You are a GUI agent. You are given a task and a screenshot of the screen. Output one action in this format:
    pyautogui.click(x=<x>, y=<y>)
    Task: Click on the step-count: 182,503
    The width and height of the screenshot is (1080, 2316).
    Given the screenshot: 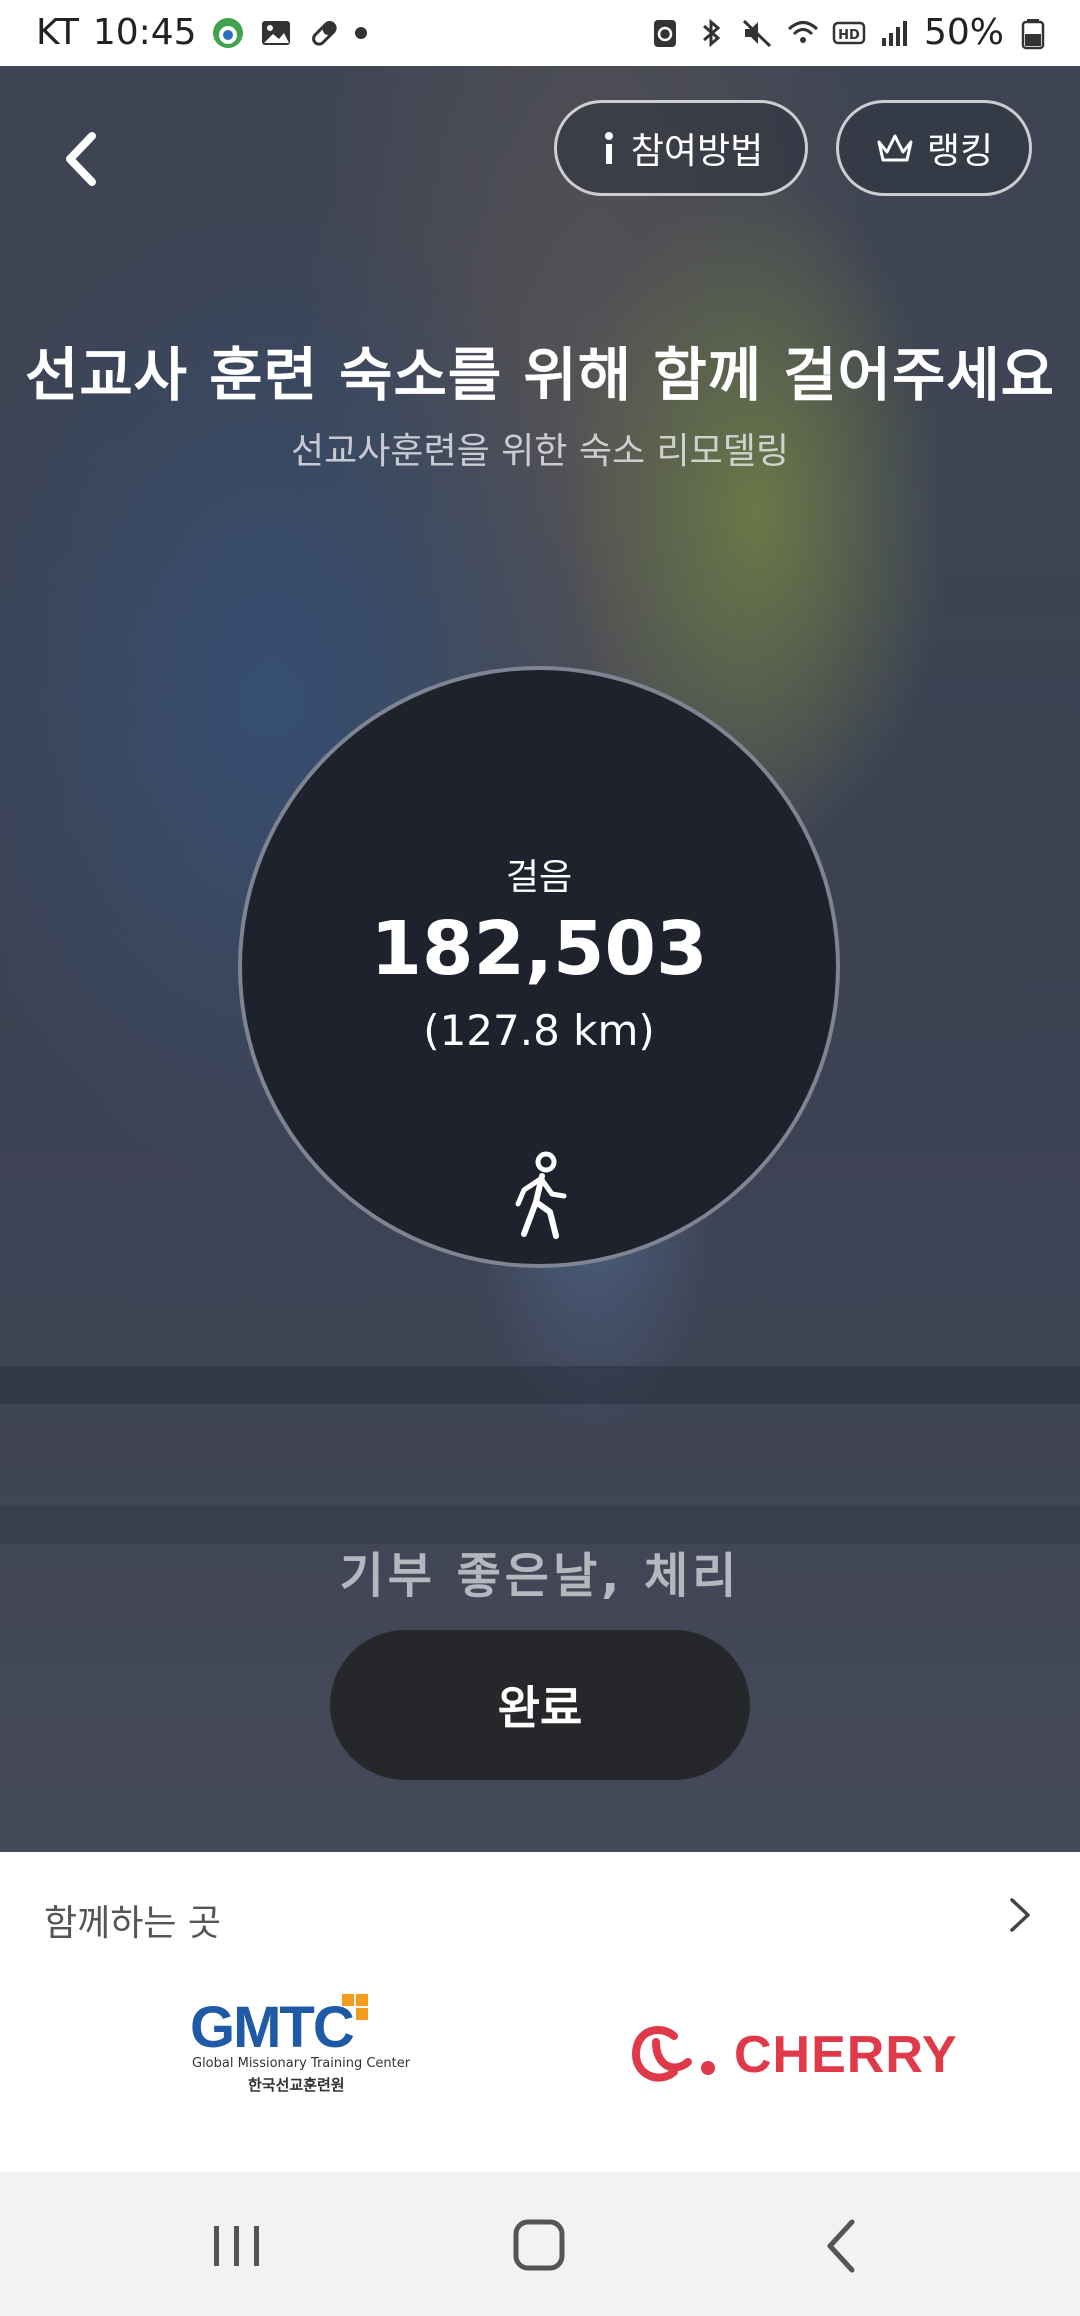 What is the action you would take?
    pyautogui.click(x=539, y=949)
    